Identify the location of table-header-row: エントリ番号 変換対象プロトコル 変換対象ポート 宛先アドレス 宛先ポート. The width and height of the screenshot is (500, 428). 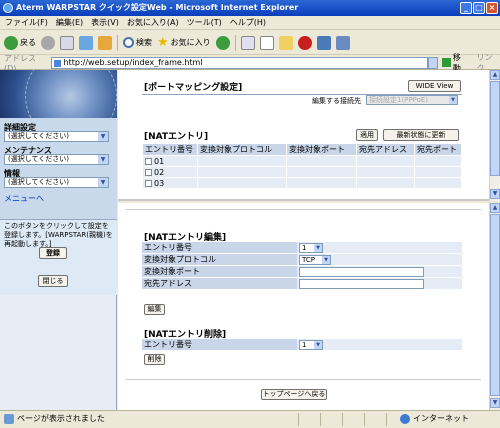
(302, 149).